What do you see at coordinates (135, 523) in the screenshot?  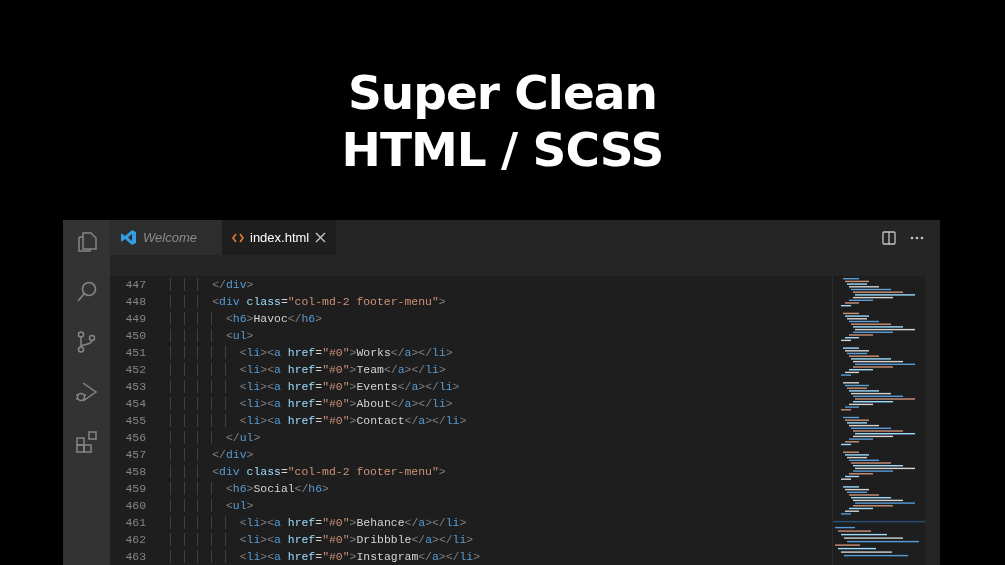 I see `line-number: 461` at bounding box center [135, 523].